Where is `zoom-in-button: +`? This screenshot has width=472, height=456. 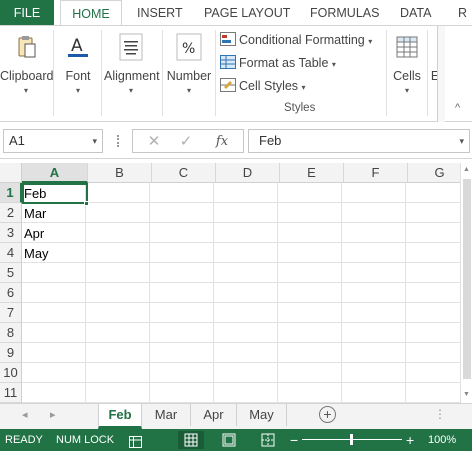
zoom-in-button: + is located at coordinates (410, 440).